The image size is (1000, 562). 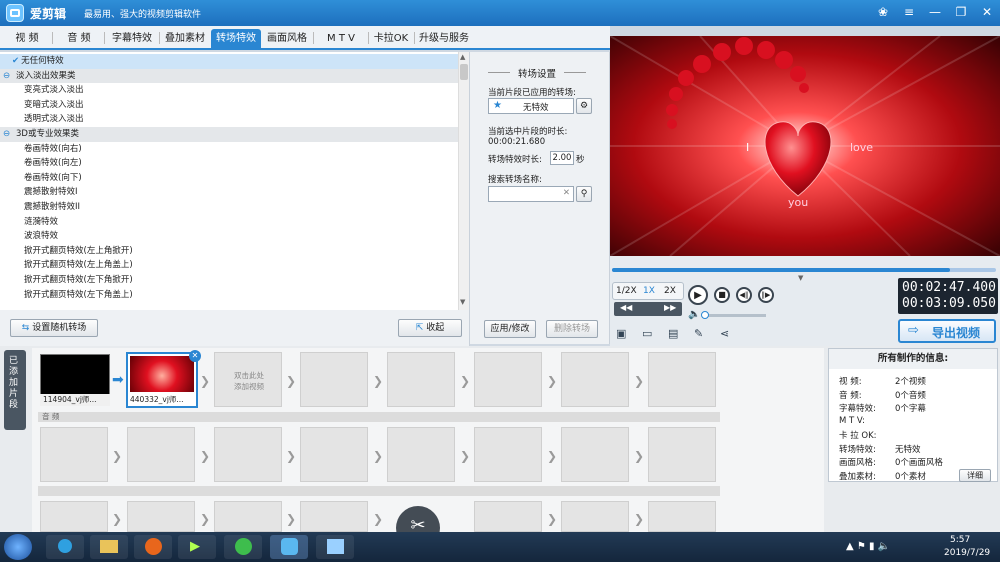 I want to click on effect-item: 掀开式翻页特效(左下角掀开), so click(x=229, y=280).